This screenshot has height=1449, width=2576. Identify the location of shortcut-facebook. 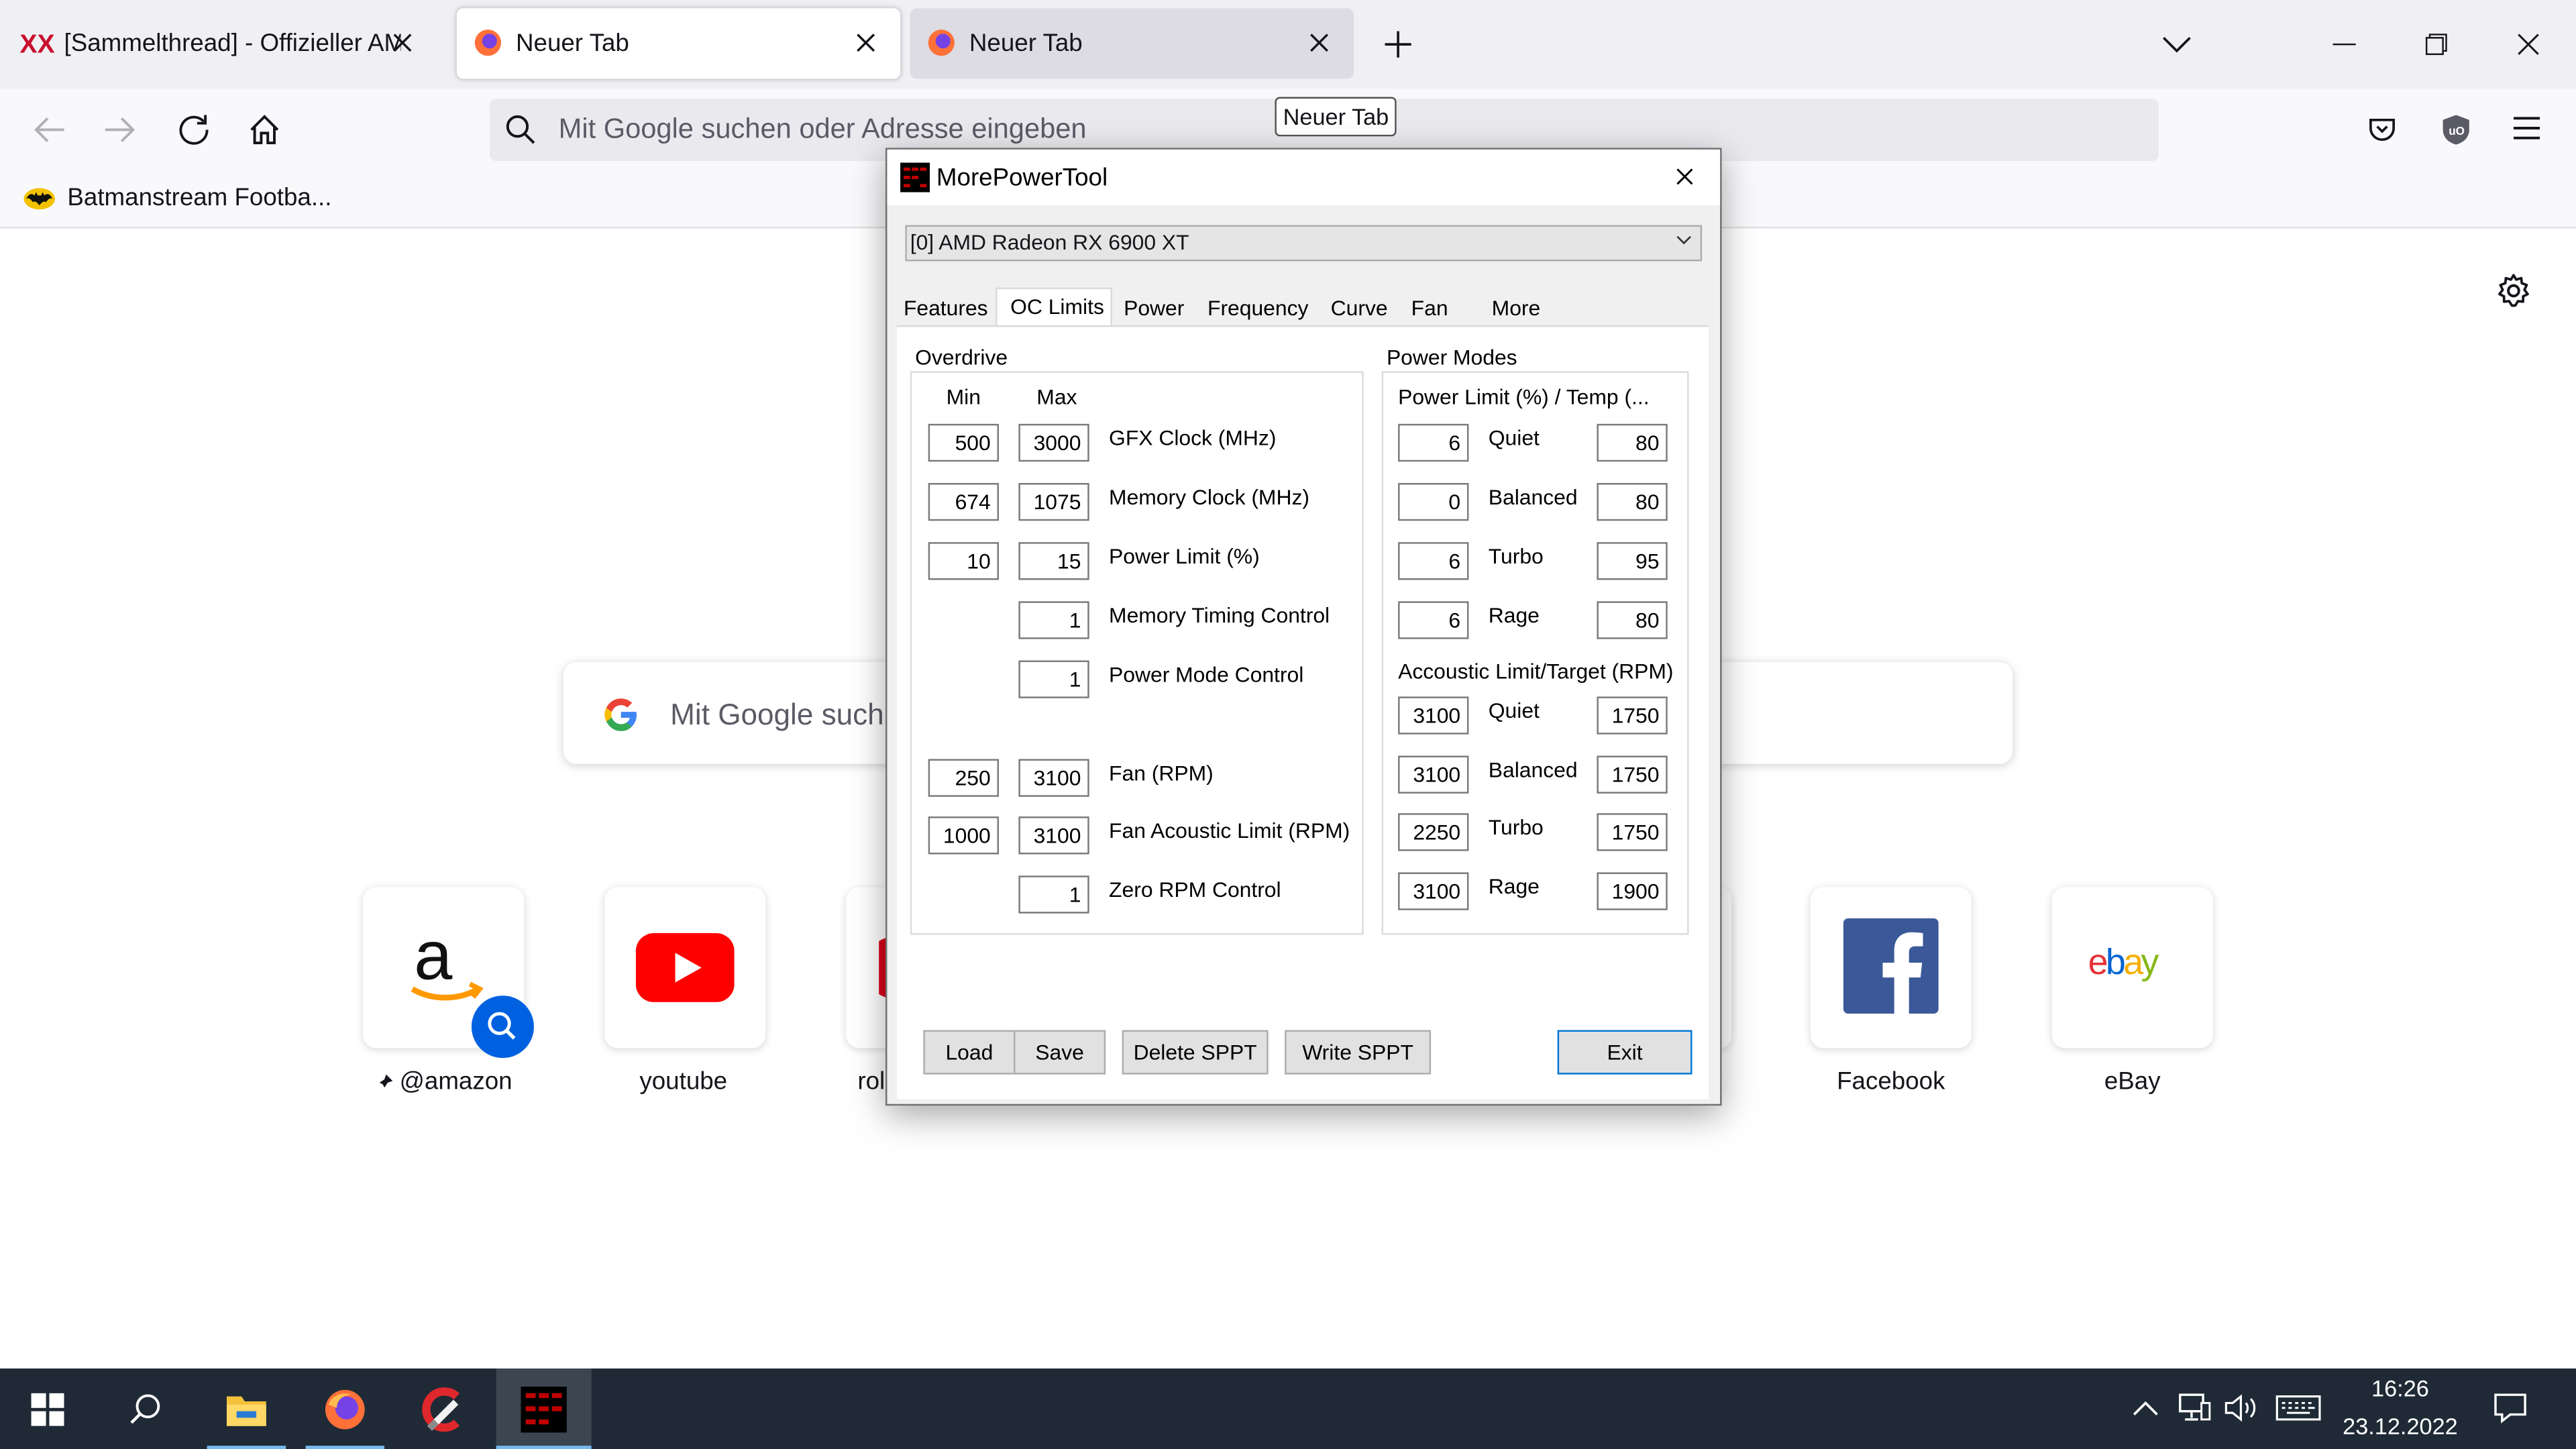
(1891, 968).